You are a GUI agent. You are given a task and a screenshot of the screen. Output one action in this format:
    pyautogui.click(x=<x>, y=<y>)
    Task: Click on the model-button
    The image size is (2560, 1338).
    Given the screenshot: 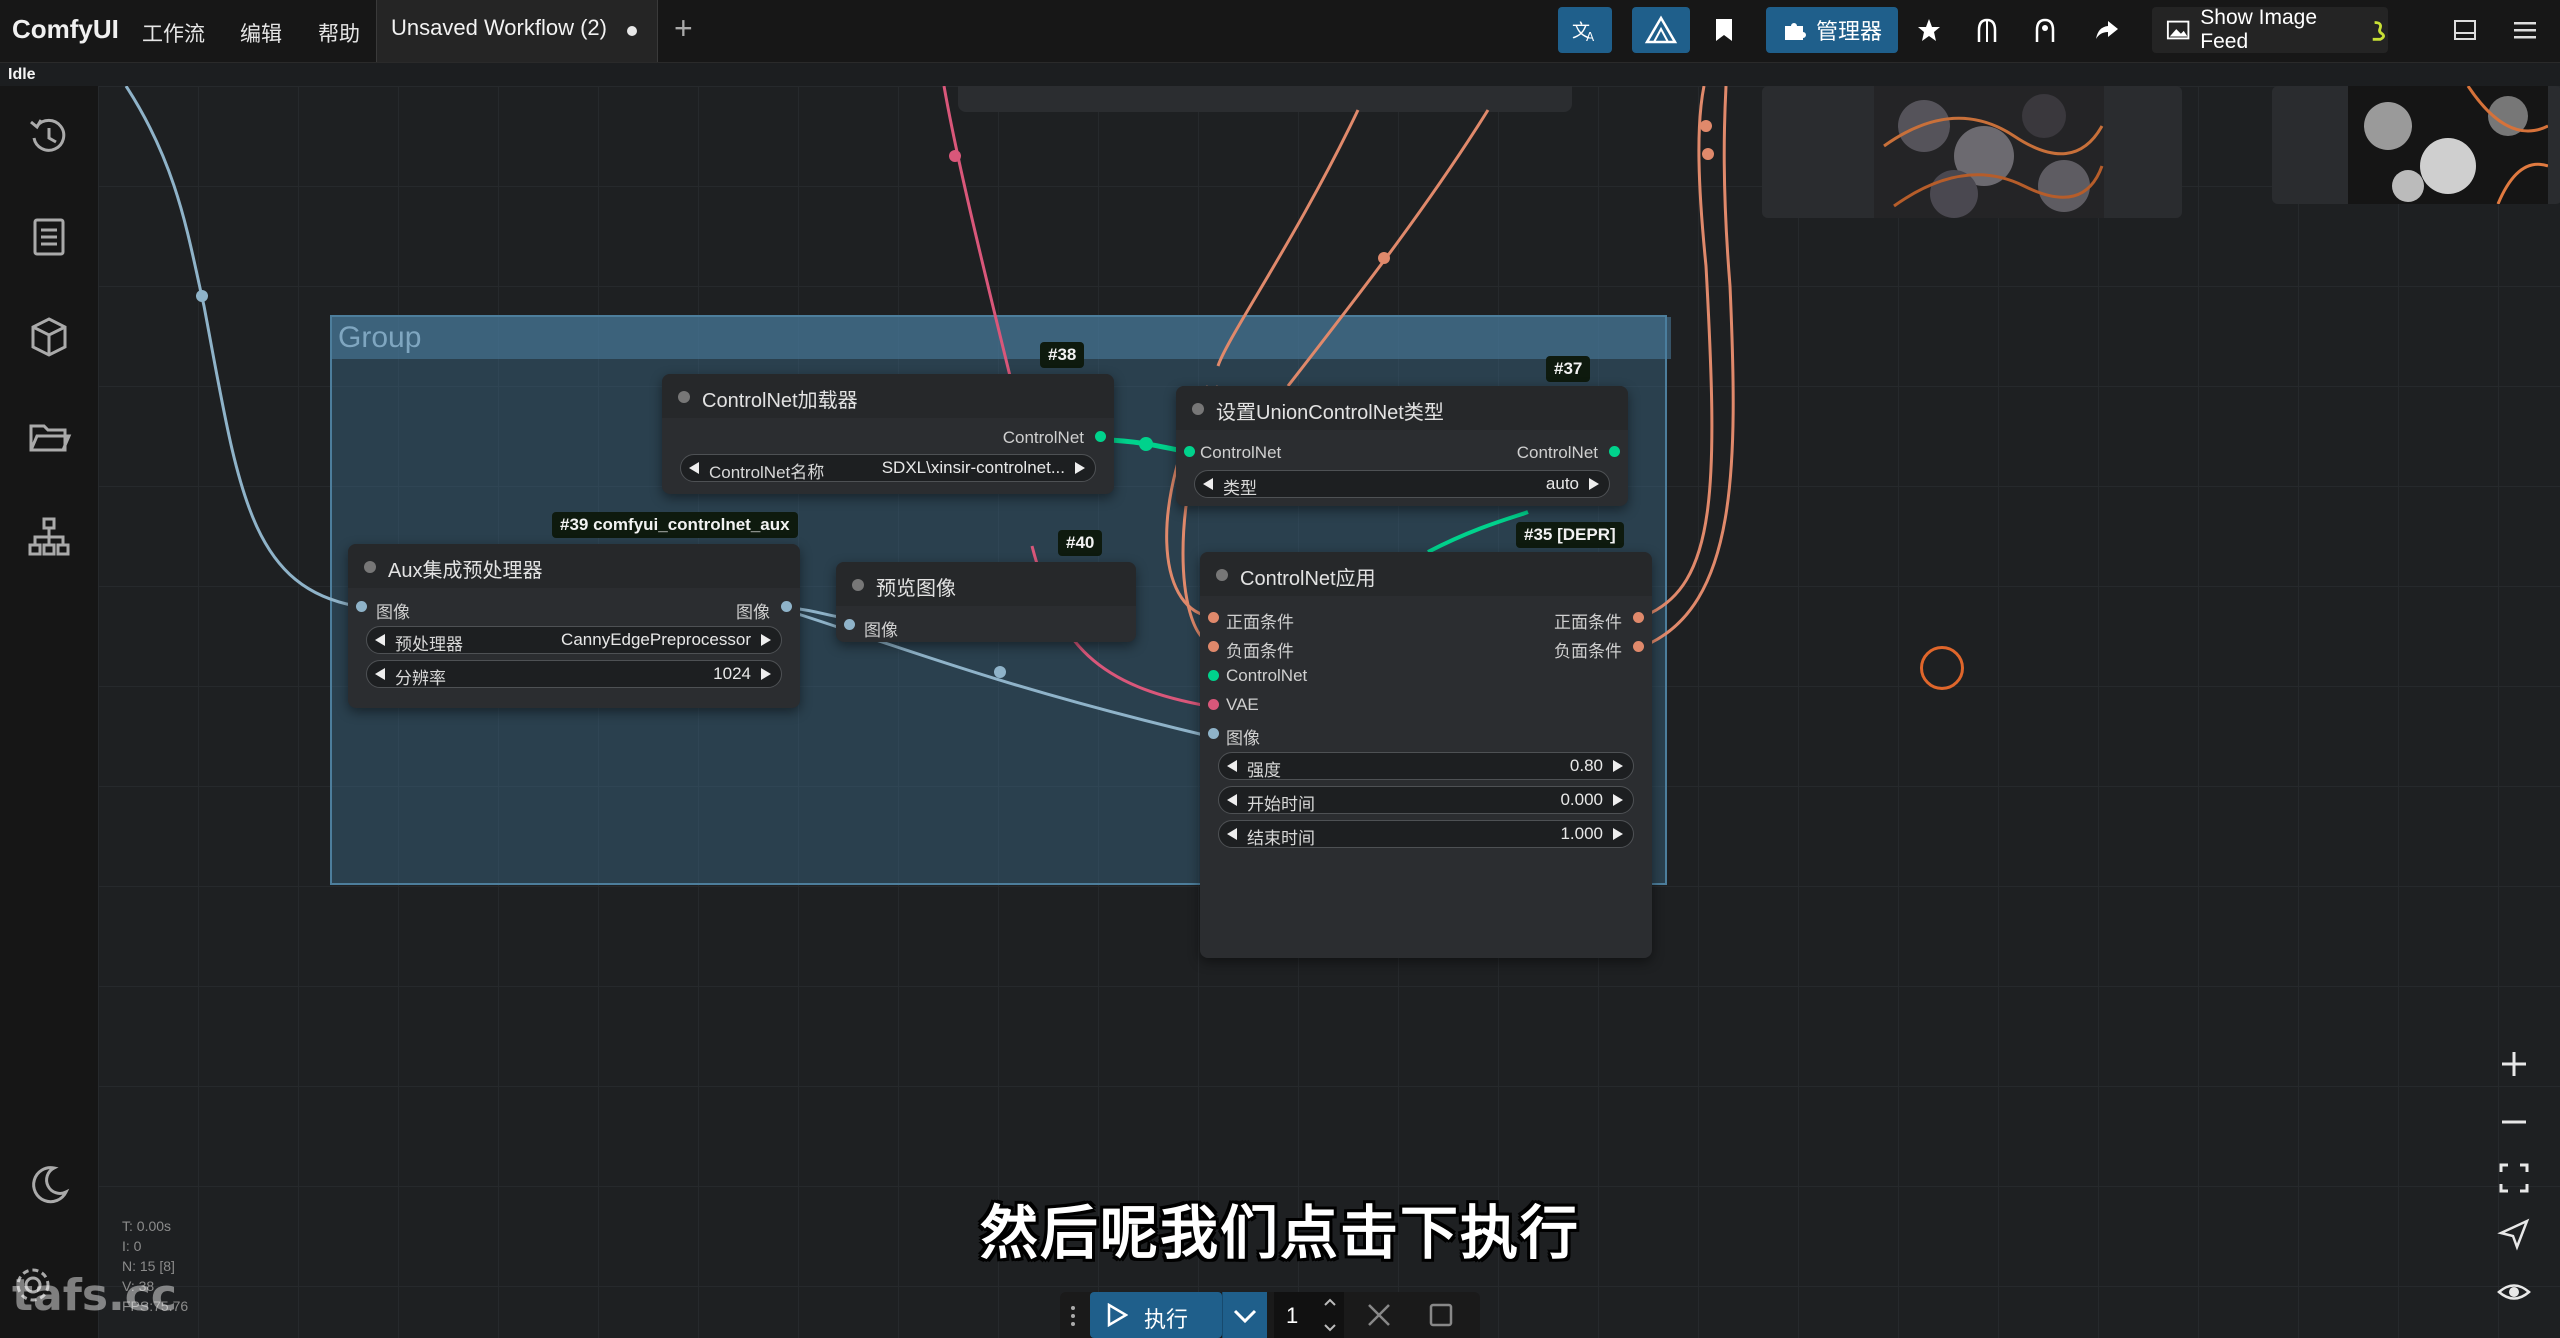 What is the action you would take?
    pyautogui.click(x=1661, y=30)
    